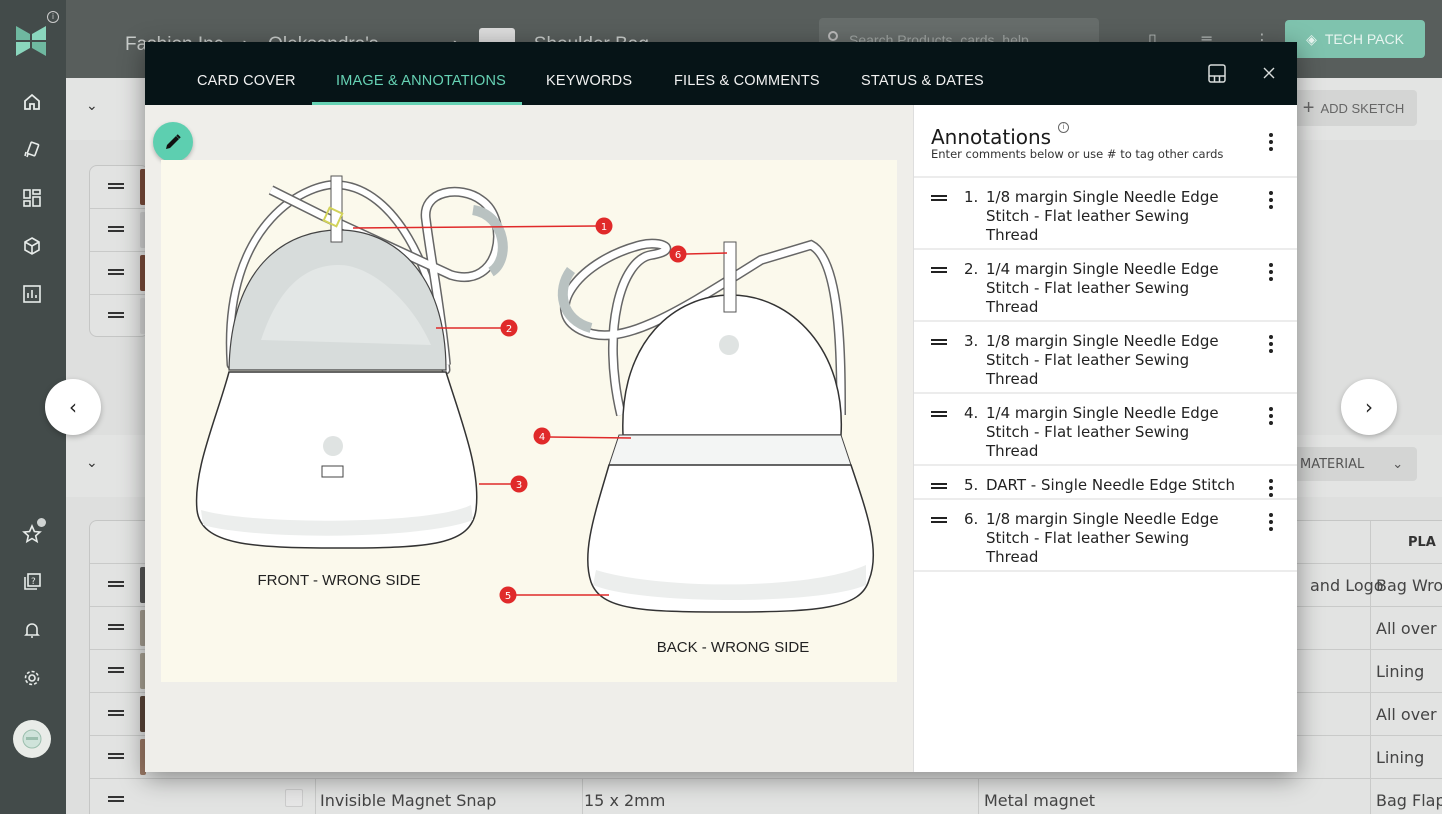 The width and height of the screenshot is (1442, 814). Describe the element at coordinates (421, 81) in the screenshot. I see `tab-image-annotations: IMAGE & ANNOTATIONS` at that location.